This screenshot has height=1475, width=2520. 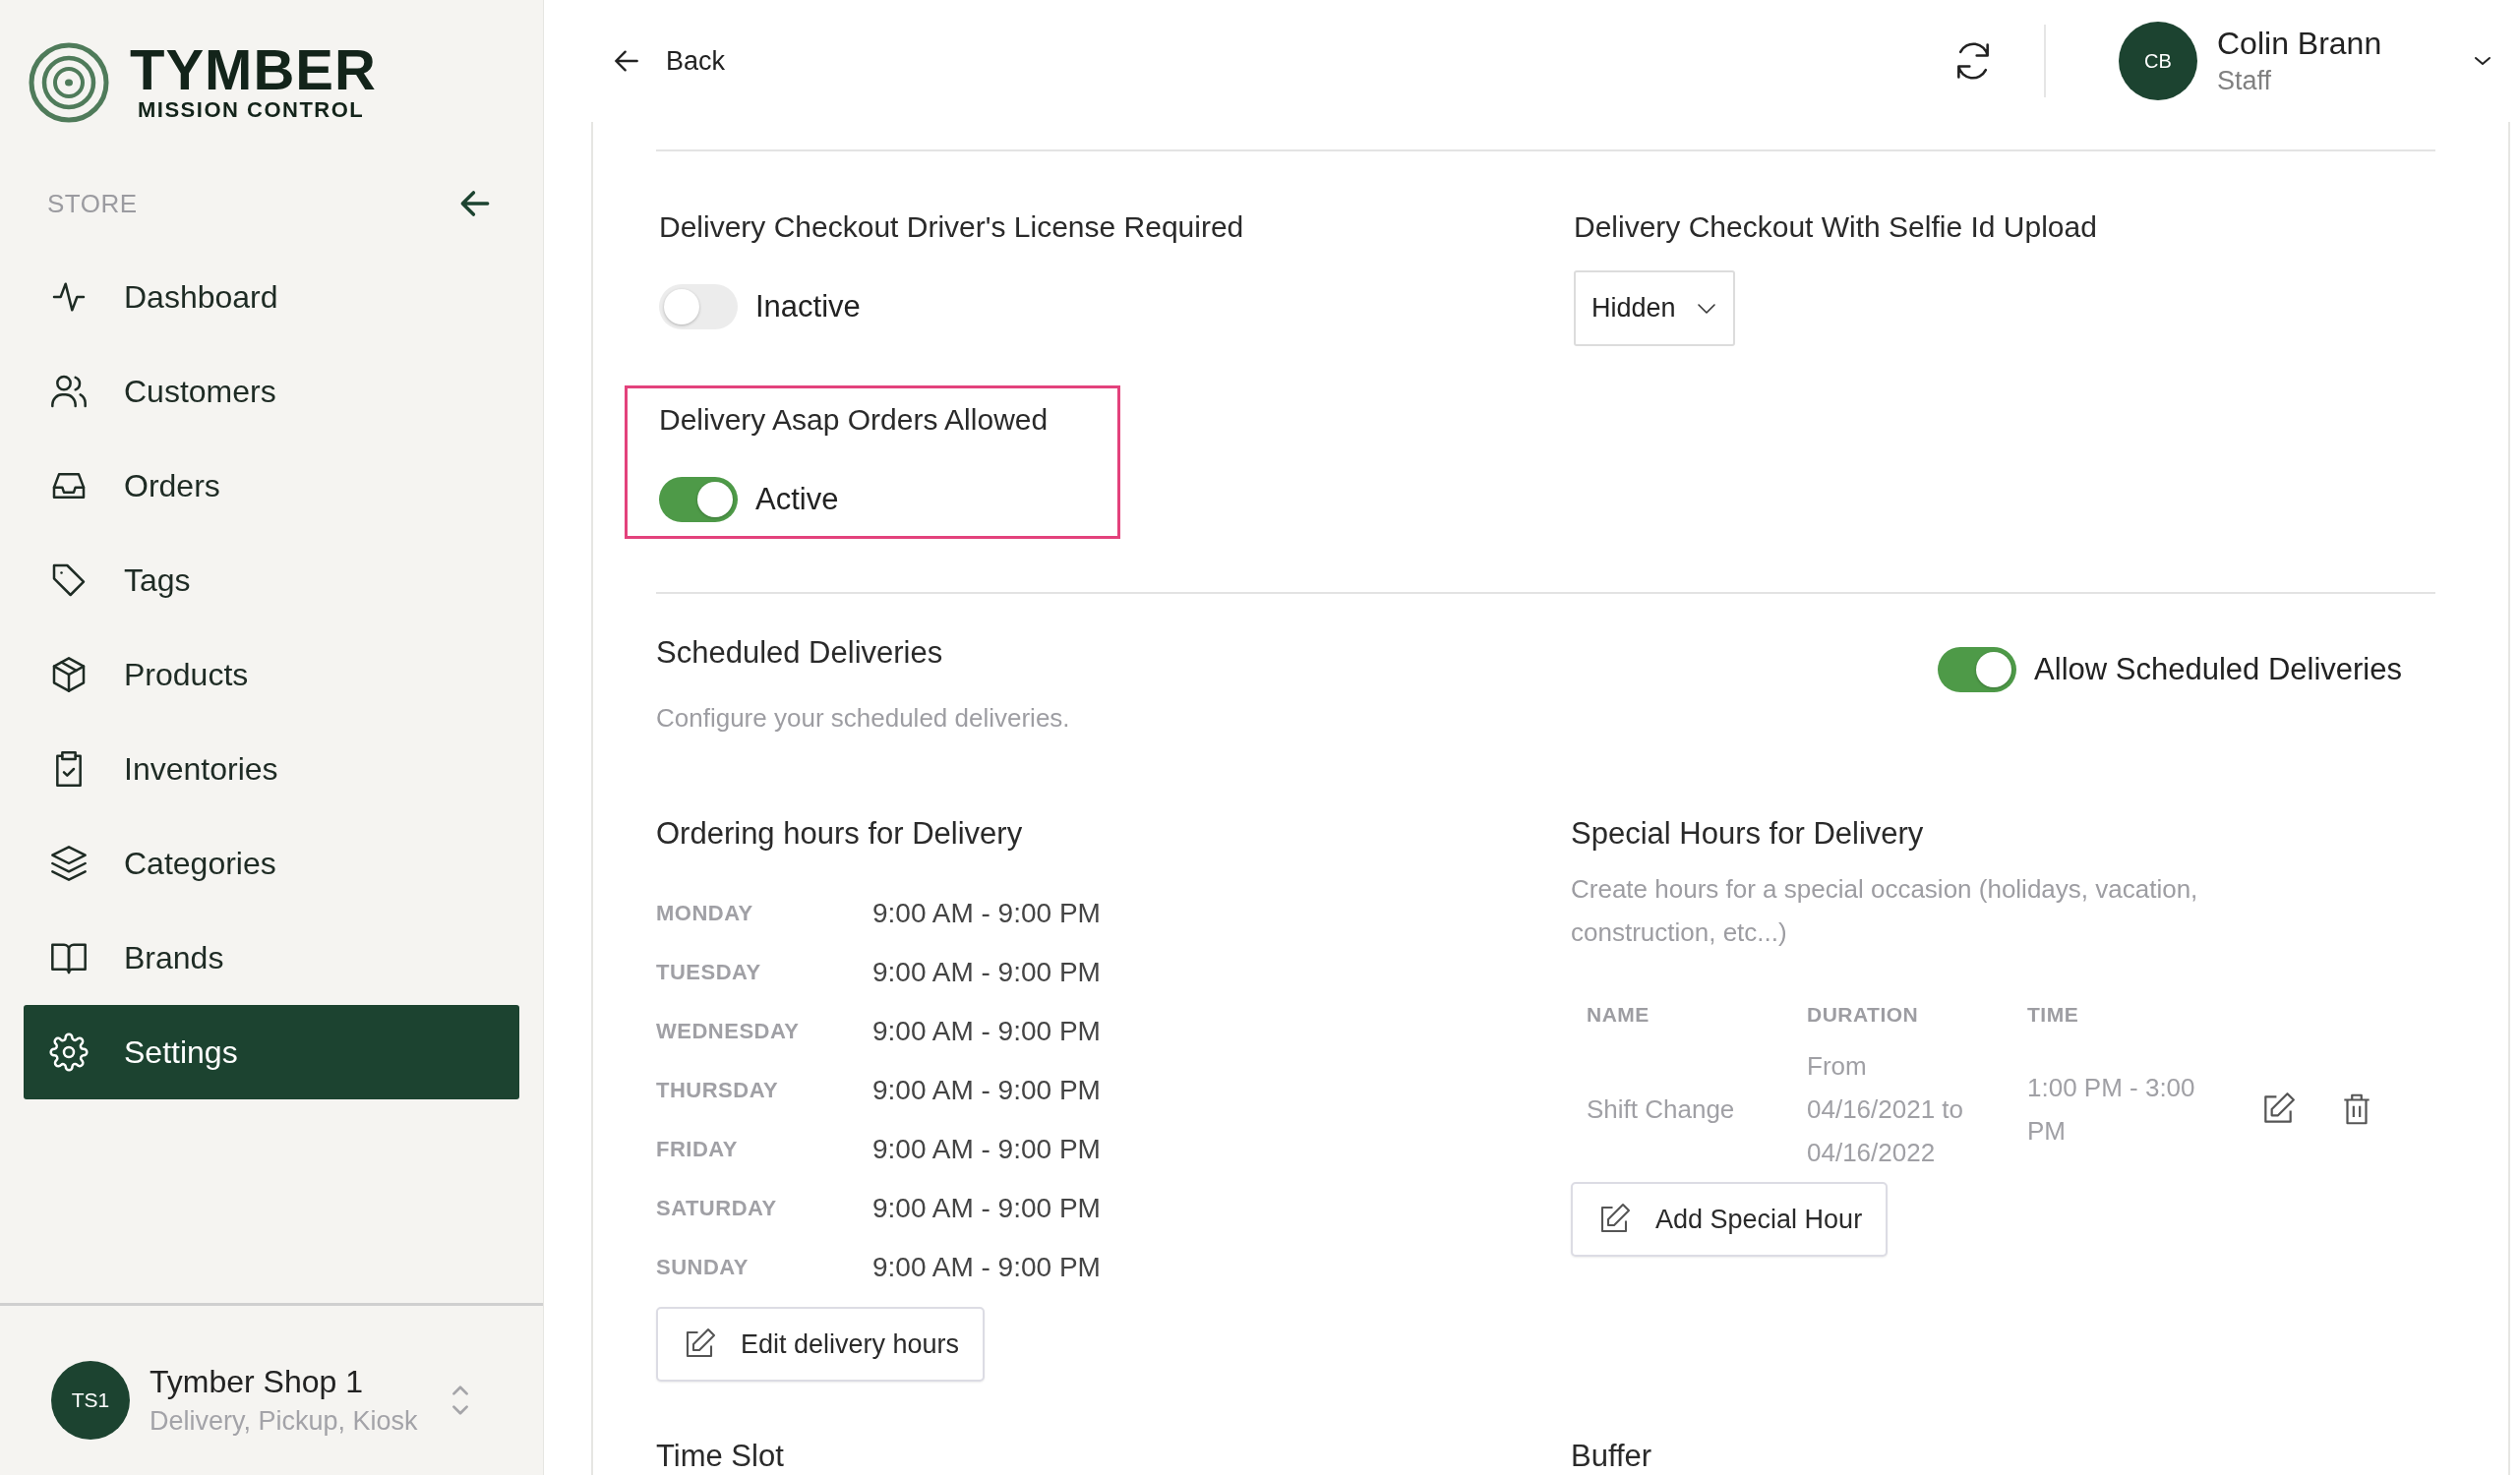 I want to click on sidebar-item: Tags, so click(x=271, y=580).